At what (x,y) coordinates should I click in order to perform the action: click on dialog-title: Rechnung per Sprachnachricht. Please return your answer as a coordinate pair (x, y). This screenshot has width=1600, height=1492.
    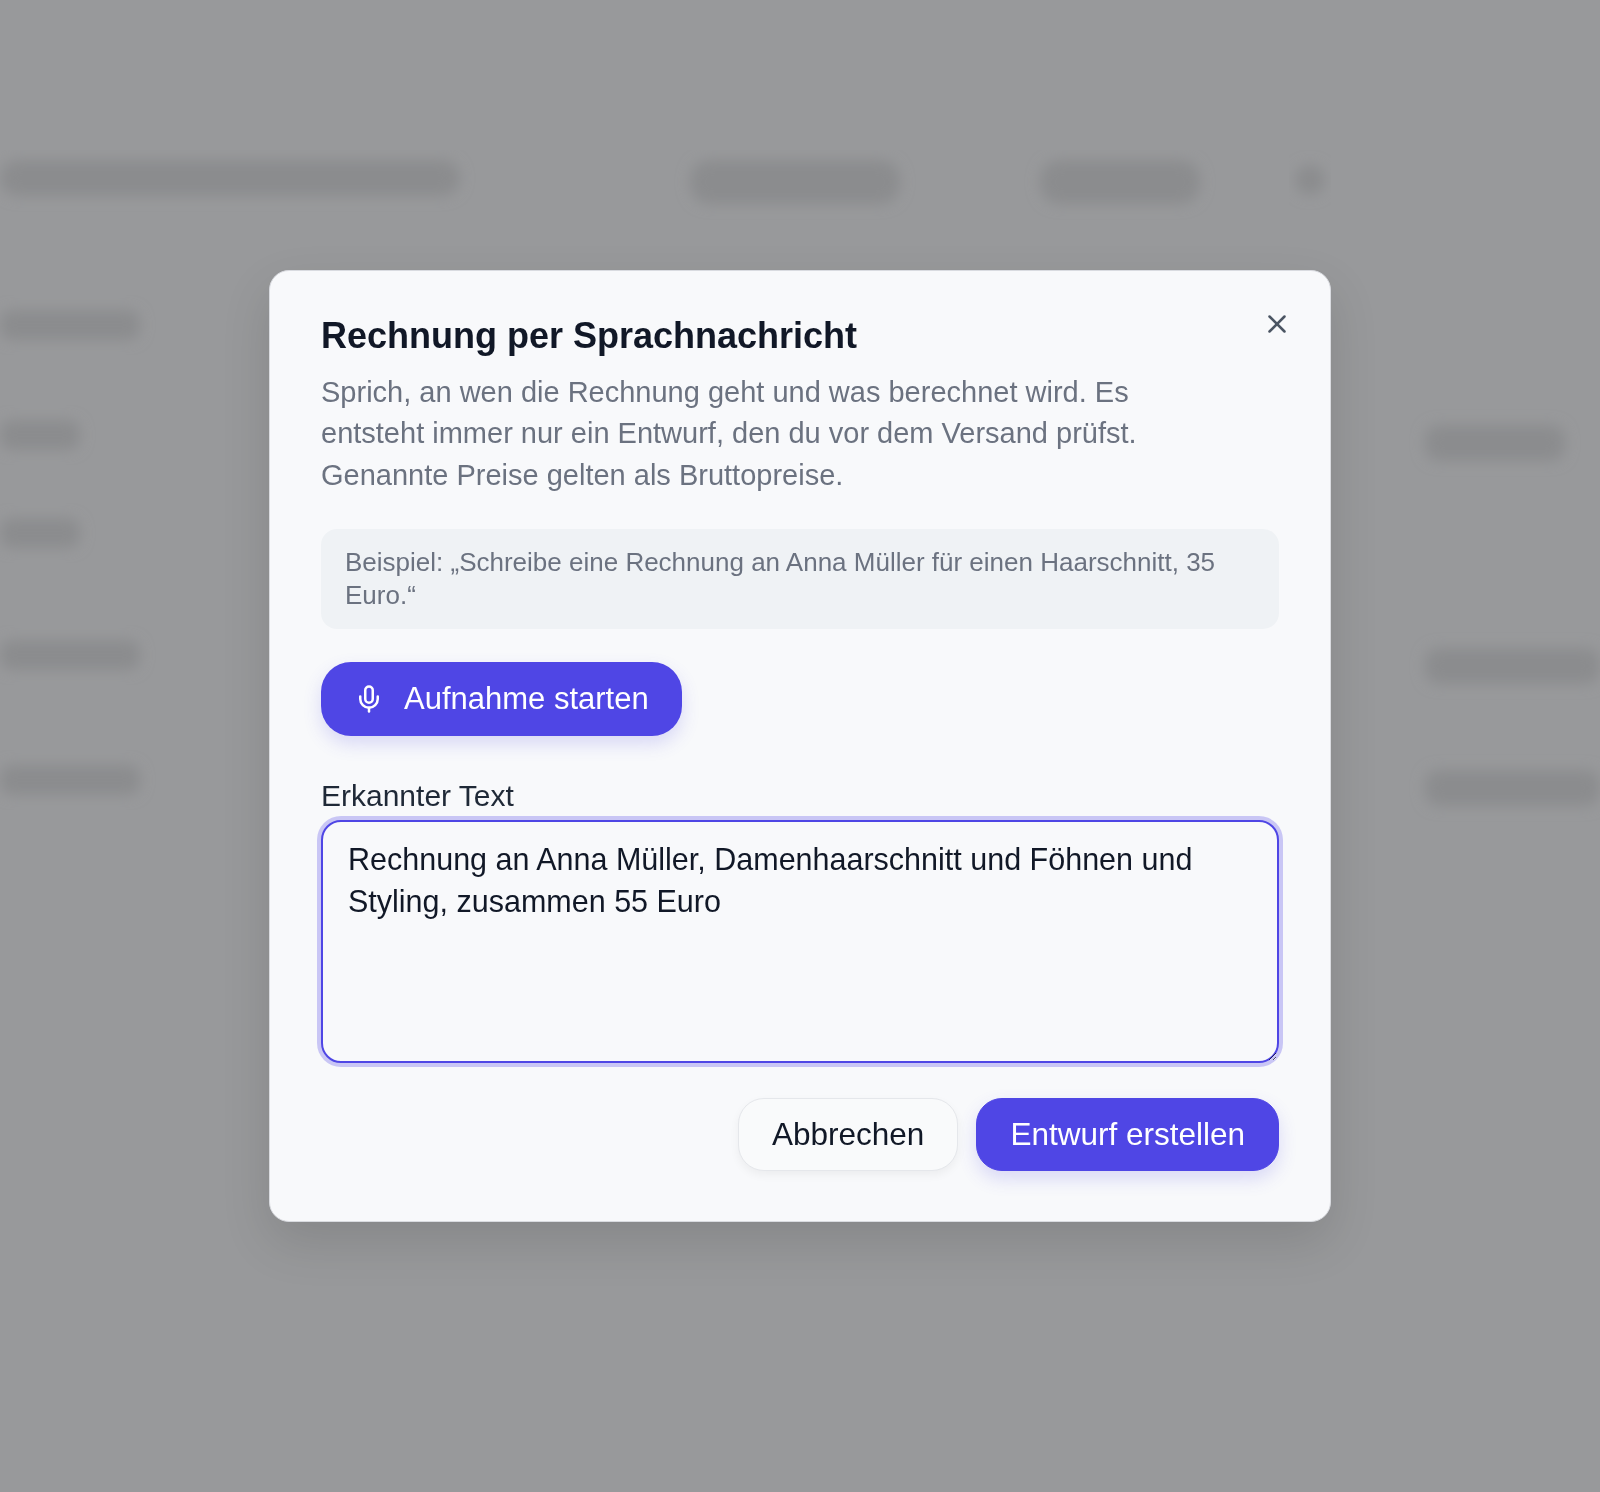
    Looking at the image, I should click on (590, 335).